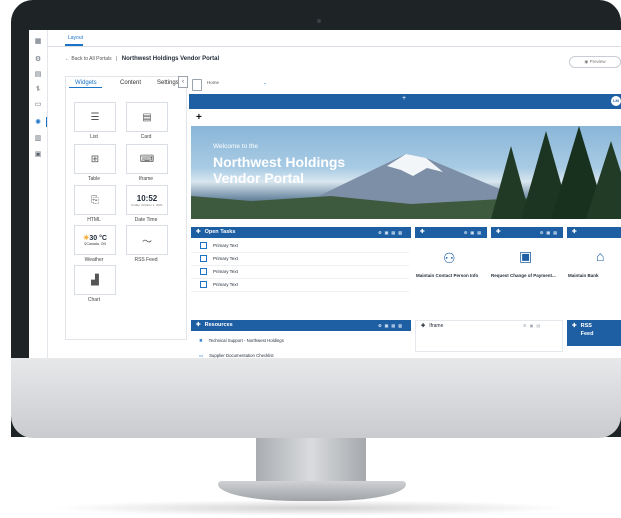 The image size is (621, 518). What do you see at coordinates (527, 232) in the screenshot?
I see `quick-link-2-header: ✚ ⚙▣▤` at bounding box center [527, 232].